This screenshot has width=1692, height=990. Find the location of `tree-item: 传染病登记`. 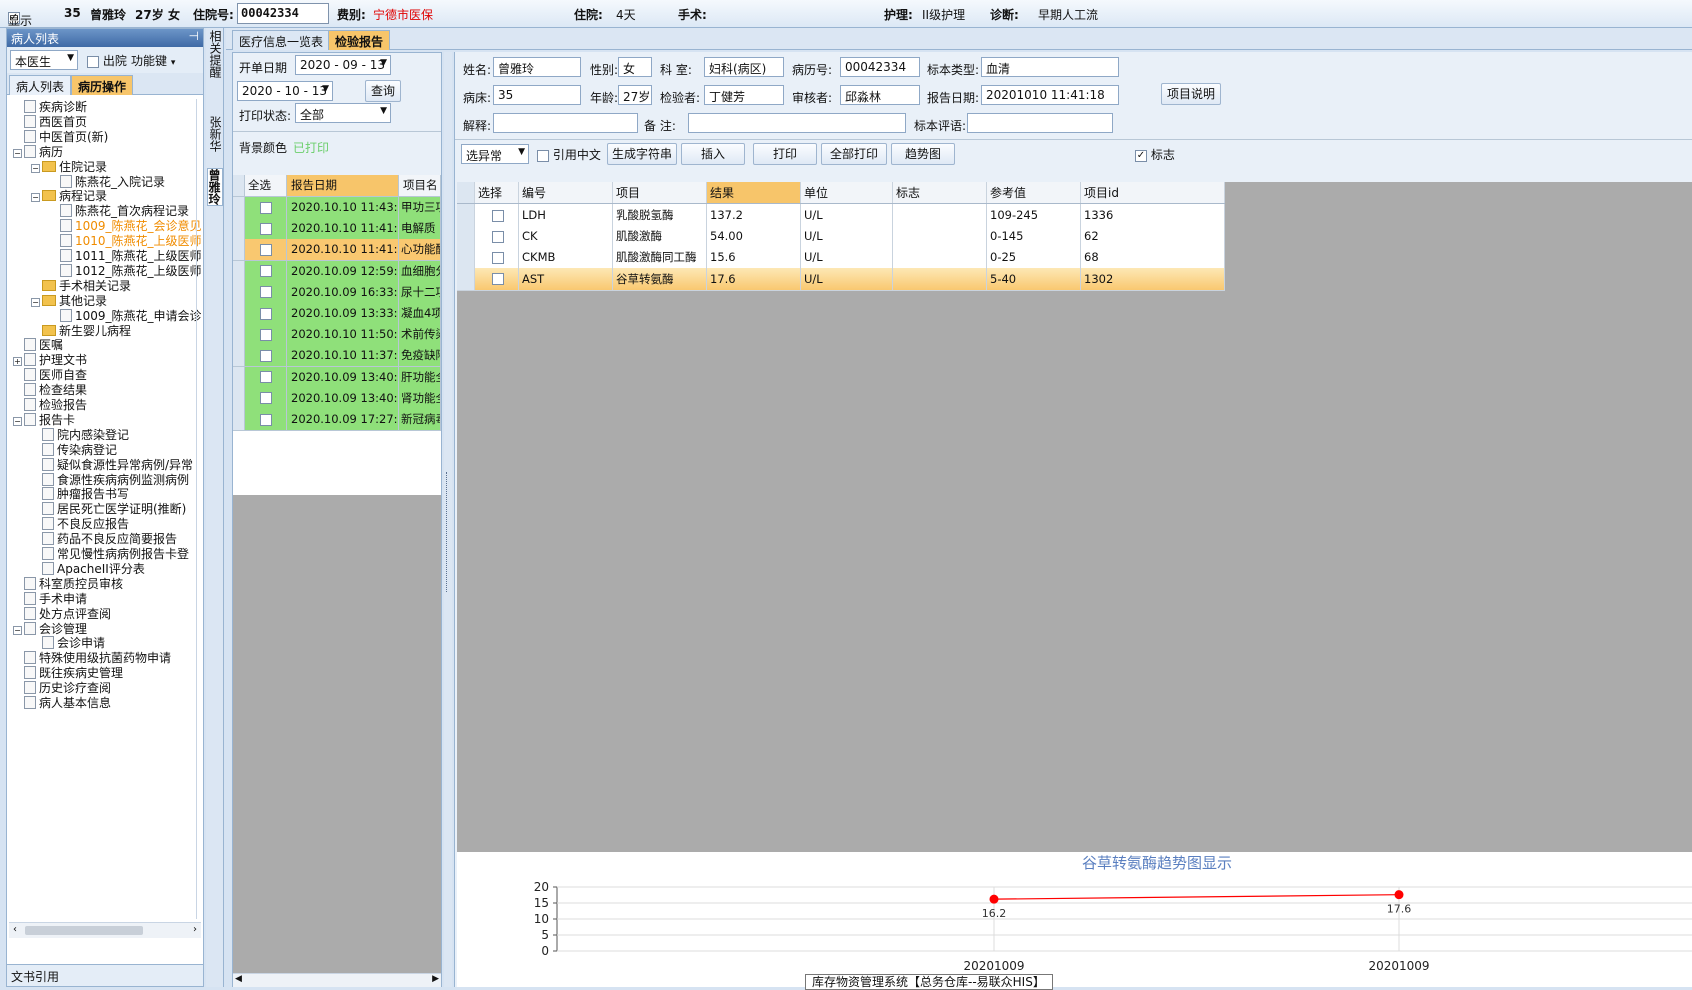

tree-item: 传染病登记 is located at coordinates (74, 450).